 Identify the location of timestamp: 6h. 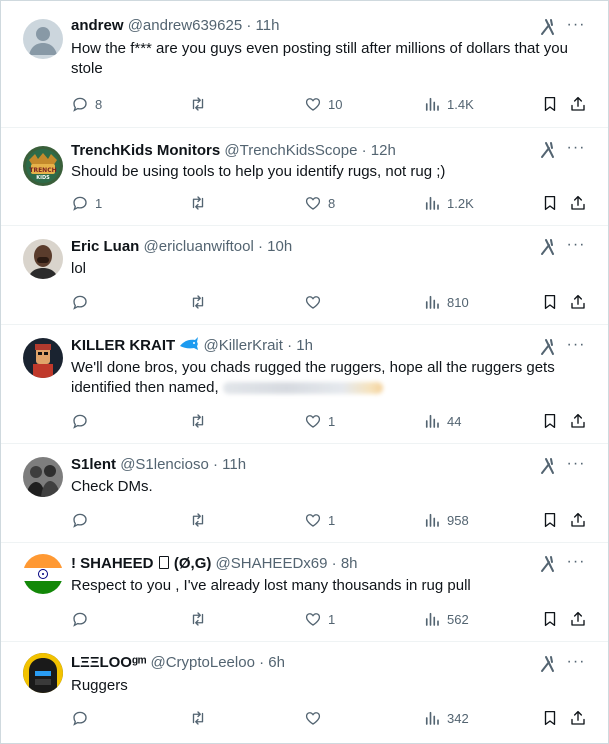
(276, 662).